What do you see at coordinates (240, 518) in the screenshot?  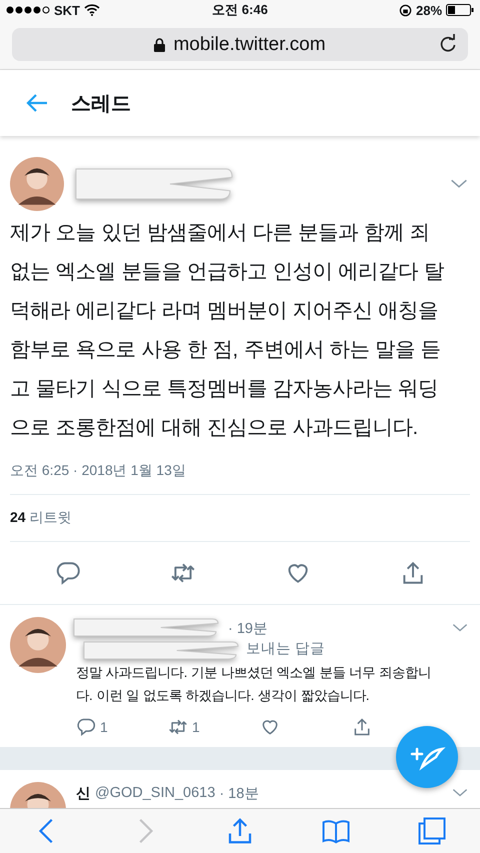 I see `retweet-count: 24 리트윗` at bounding box center [240, 518].